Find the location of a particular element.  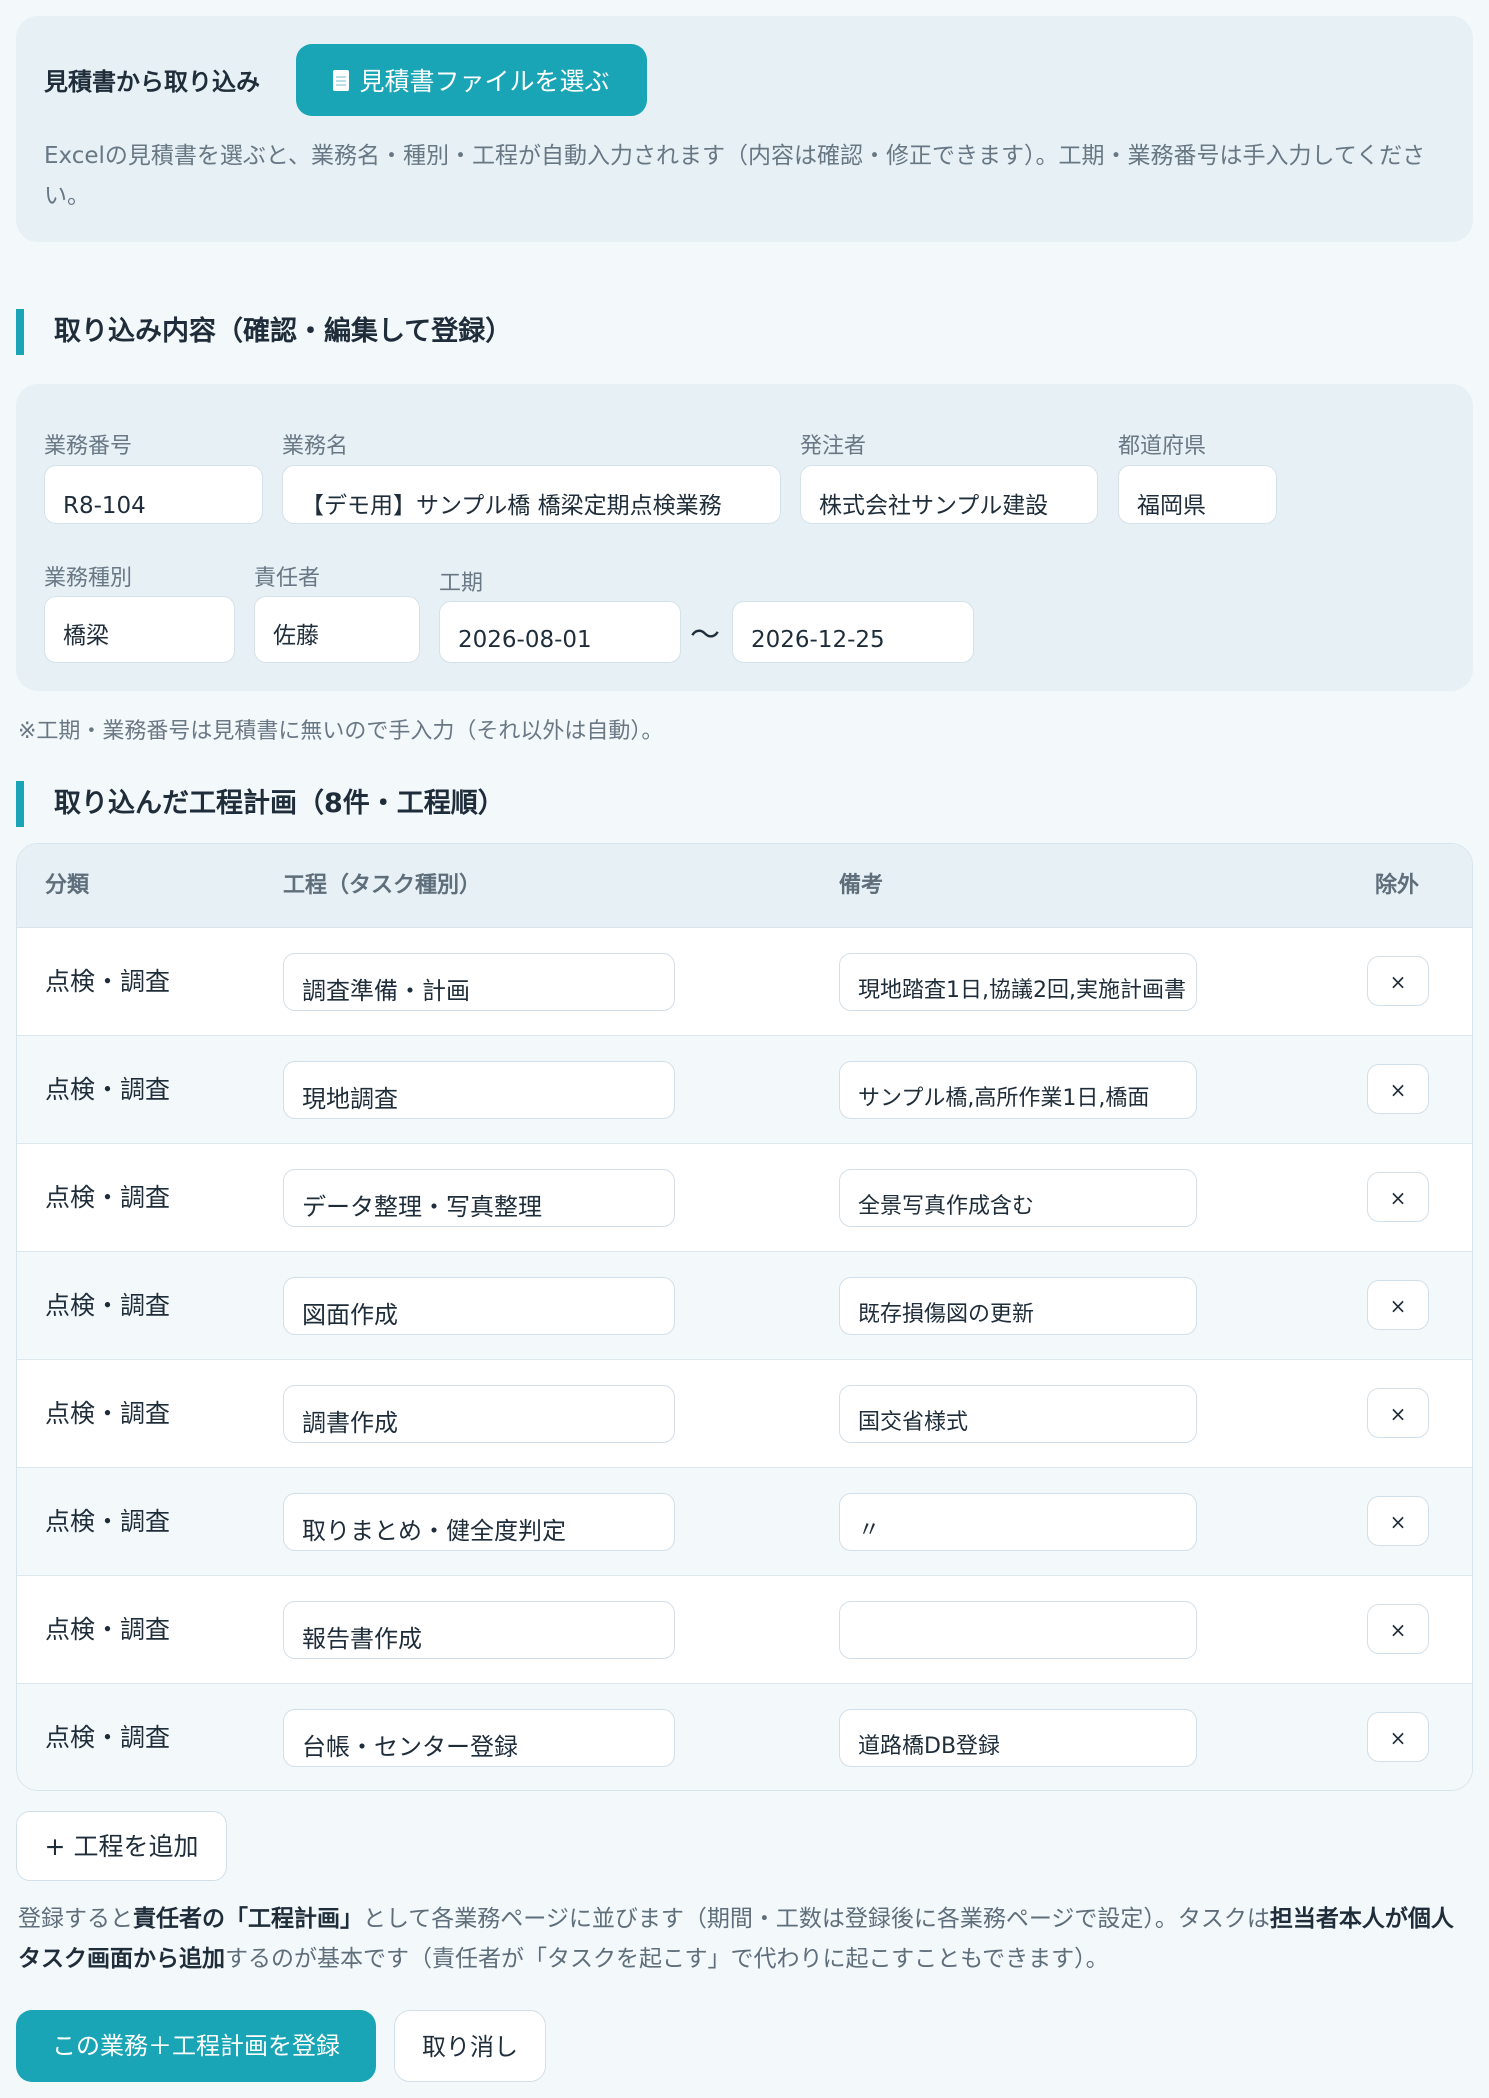

row-memo-input: 既存損傷図の更新 is located at coordinates (1018, 1306).